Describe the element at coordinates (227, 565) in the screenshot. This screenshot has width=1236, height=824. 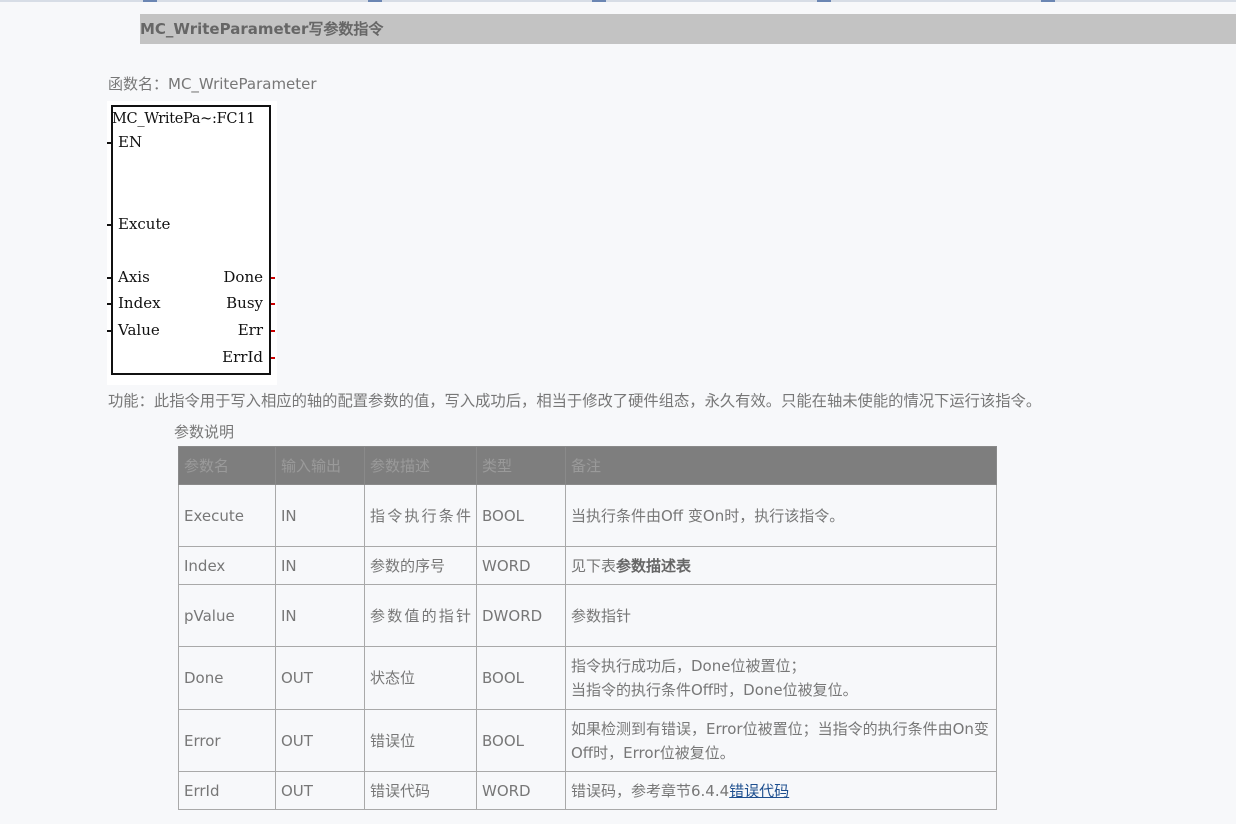
I see `param-name: Index` at that location.